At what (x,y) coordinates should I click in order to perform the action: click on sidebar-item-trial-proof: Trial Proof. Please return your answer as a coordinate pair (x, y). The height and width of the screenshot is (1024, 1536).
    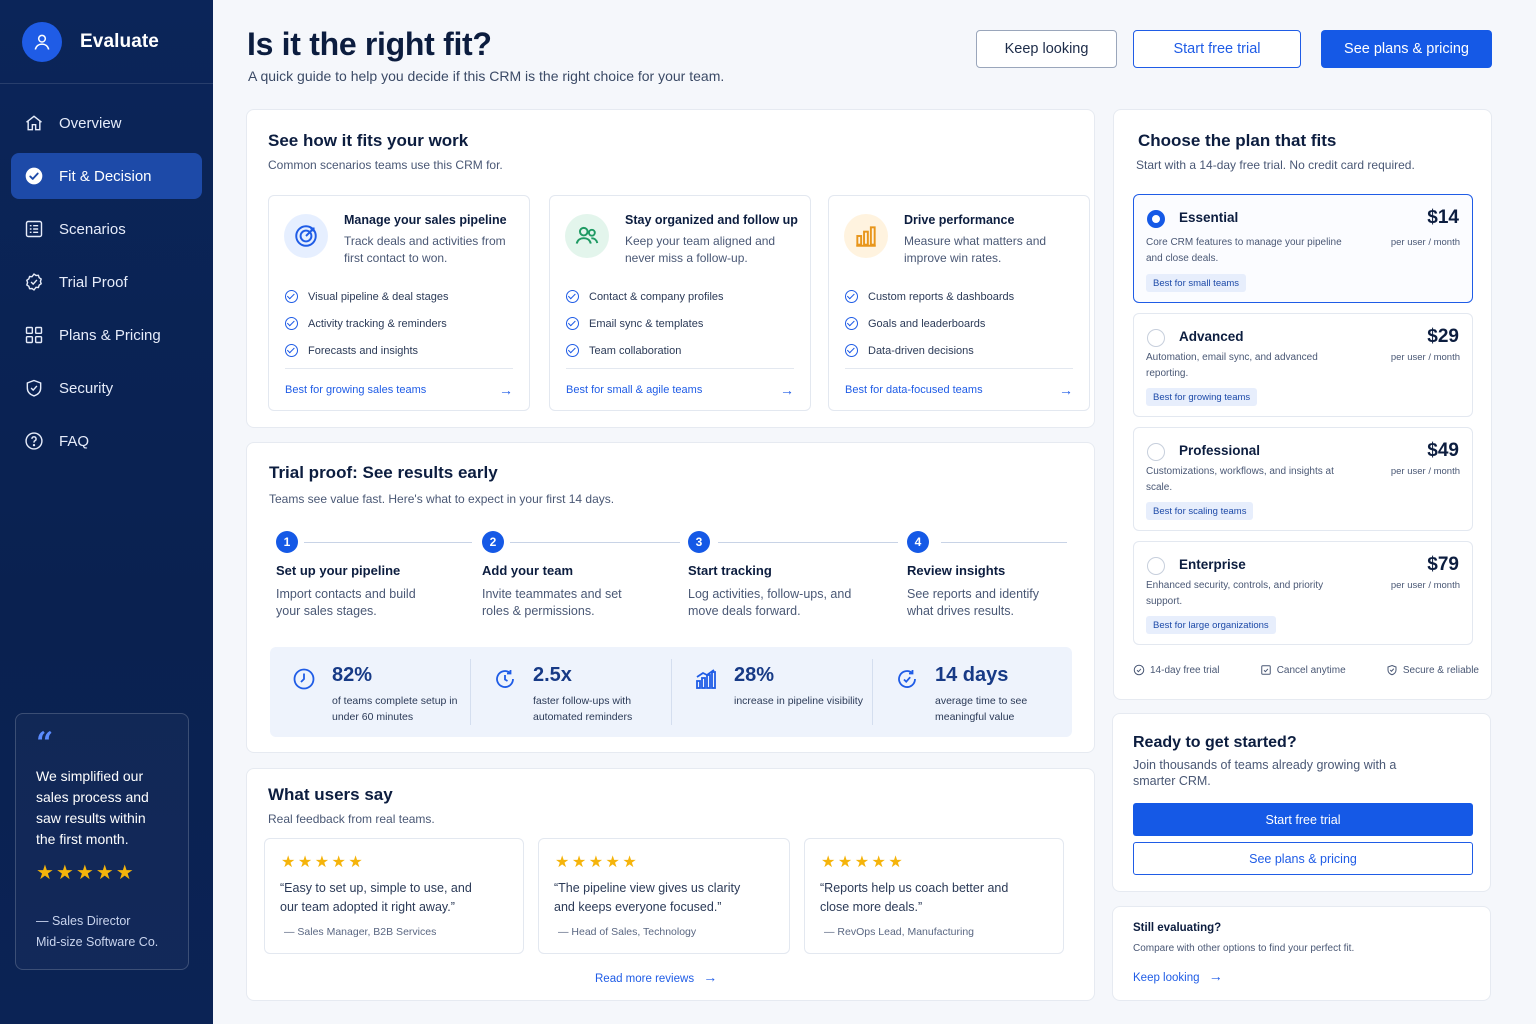
    Looking at the image, I should click on (106, 282).